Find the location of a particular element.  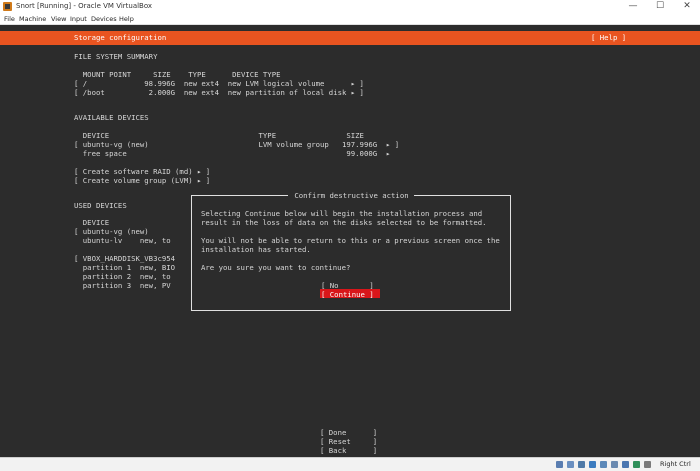

dialog-title: Confirm destructive action is located at coordinates (352, 195).